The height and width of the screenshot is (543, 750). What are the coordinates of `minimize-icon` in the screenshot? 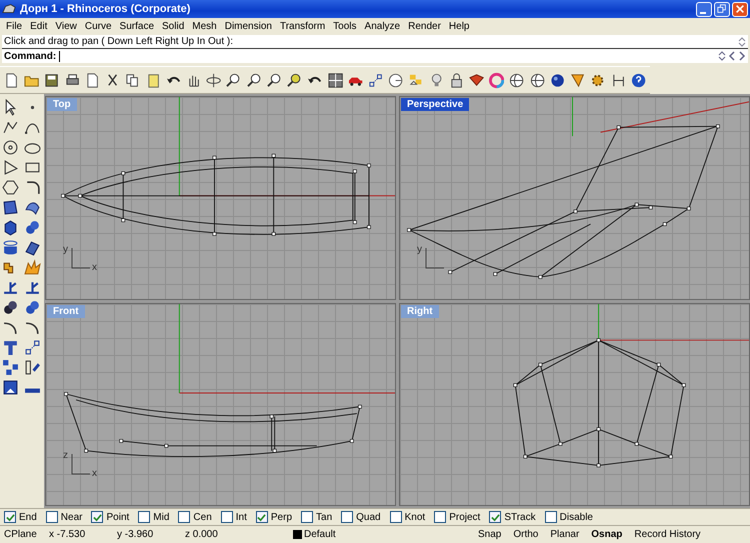 It's located at (703, 13).